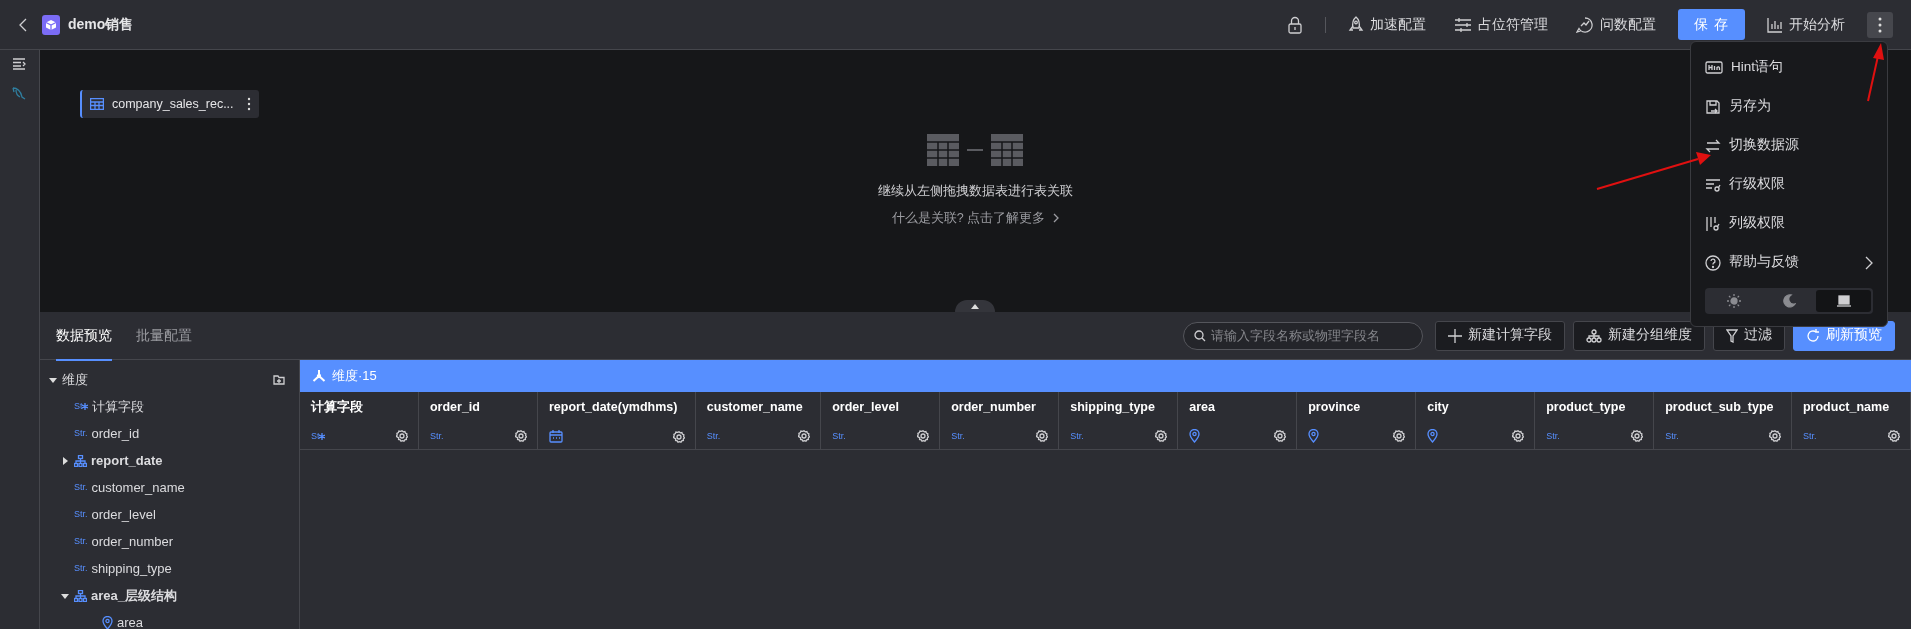 Image resolution: width=1911 pixels, height=629 pixels. Describe the element at coordinates (1200, 335) in the screenshot. I see `search-icon` at that location.